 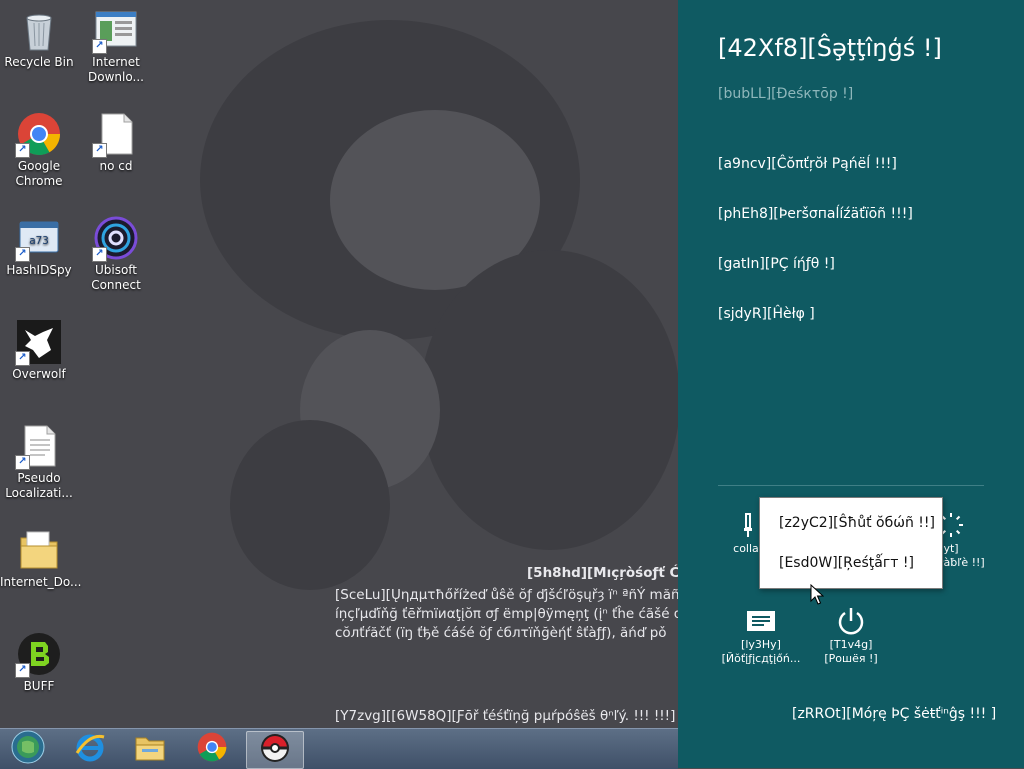 I want to click on taskbar-file-explorer, so click(x=150, y=749).